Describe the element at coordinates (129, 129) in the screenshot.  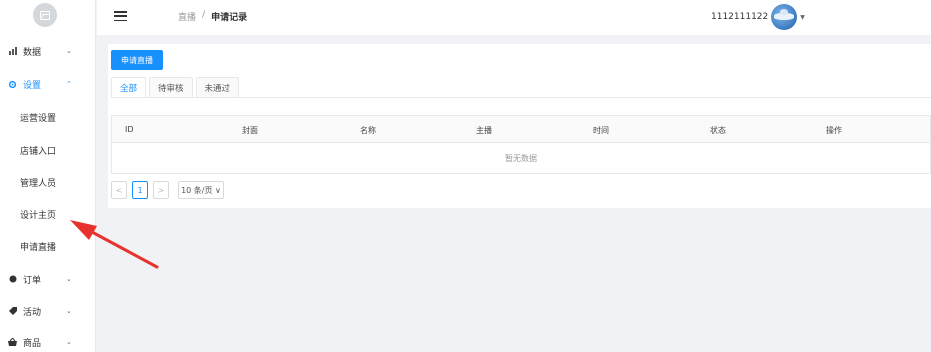
I see `column-header-id: ID` at that location.